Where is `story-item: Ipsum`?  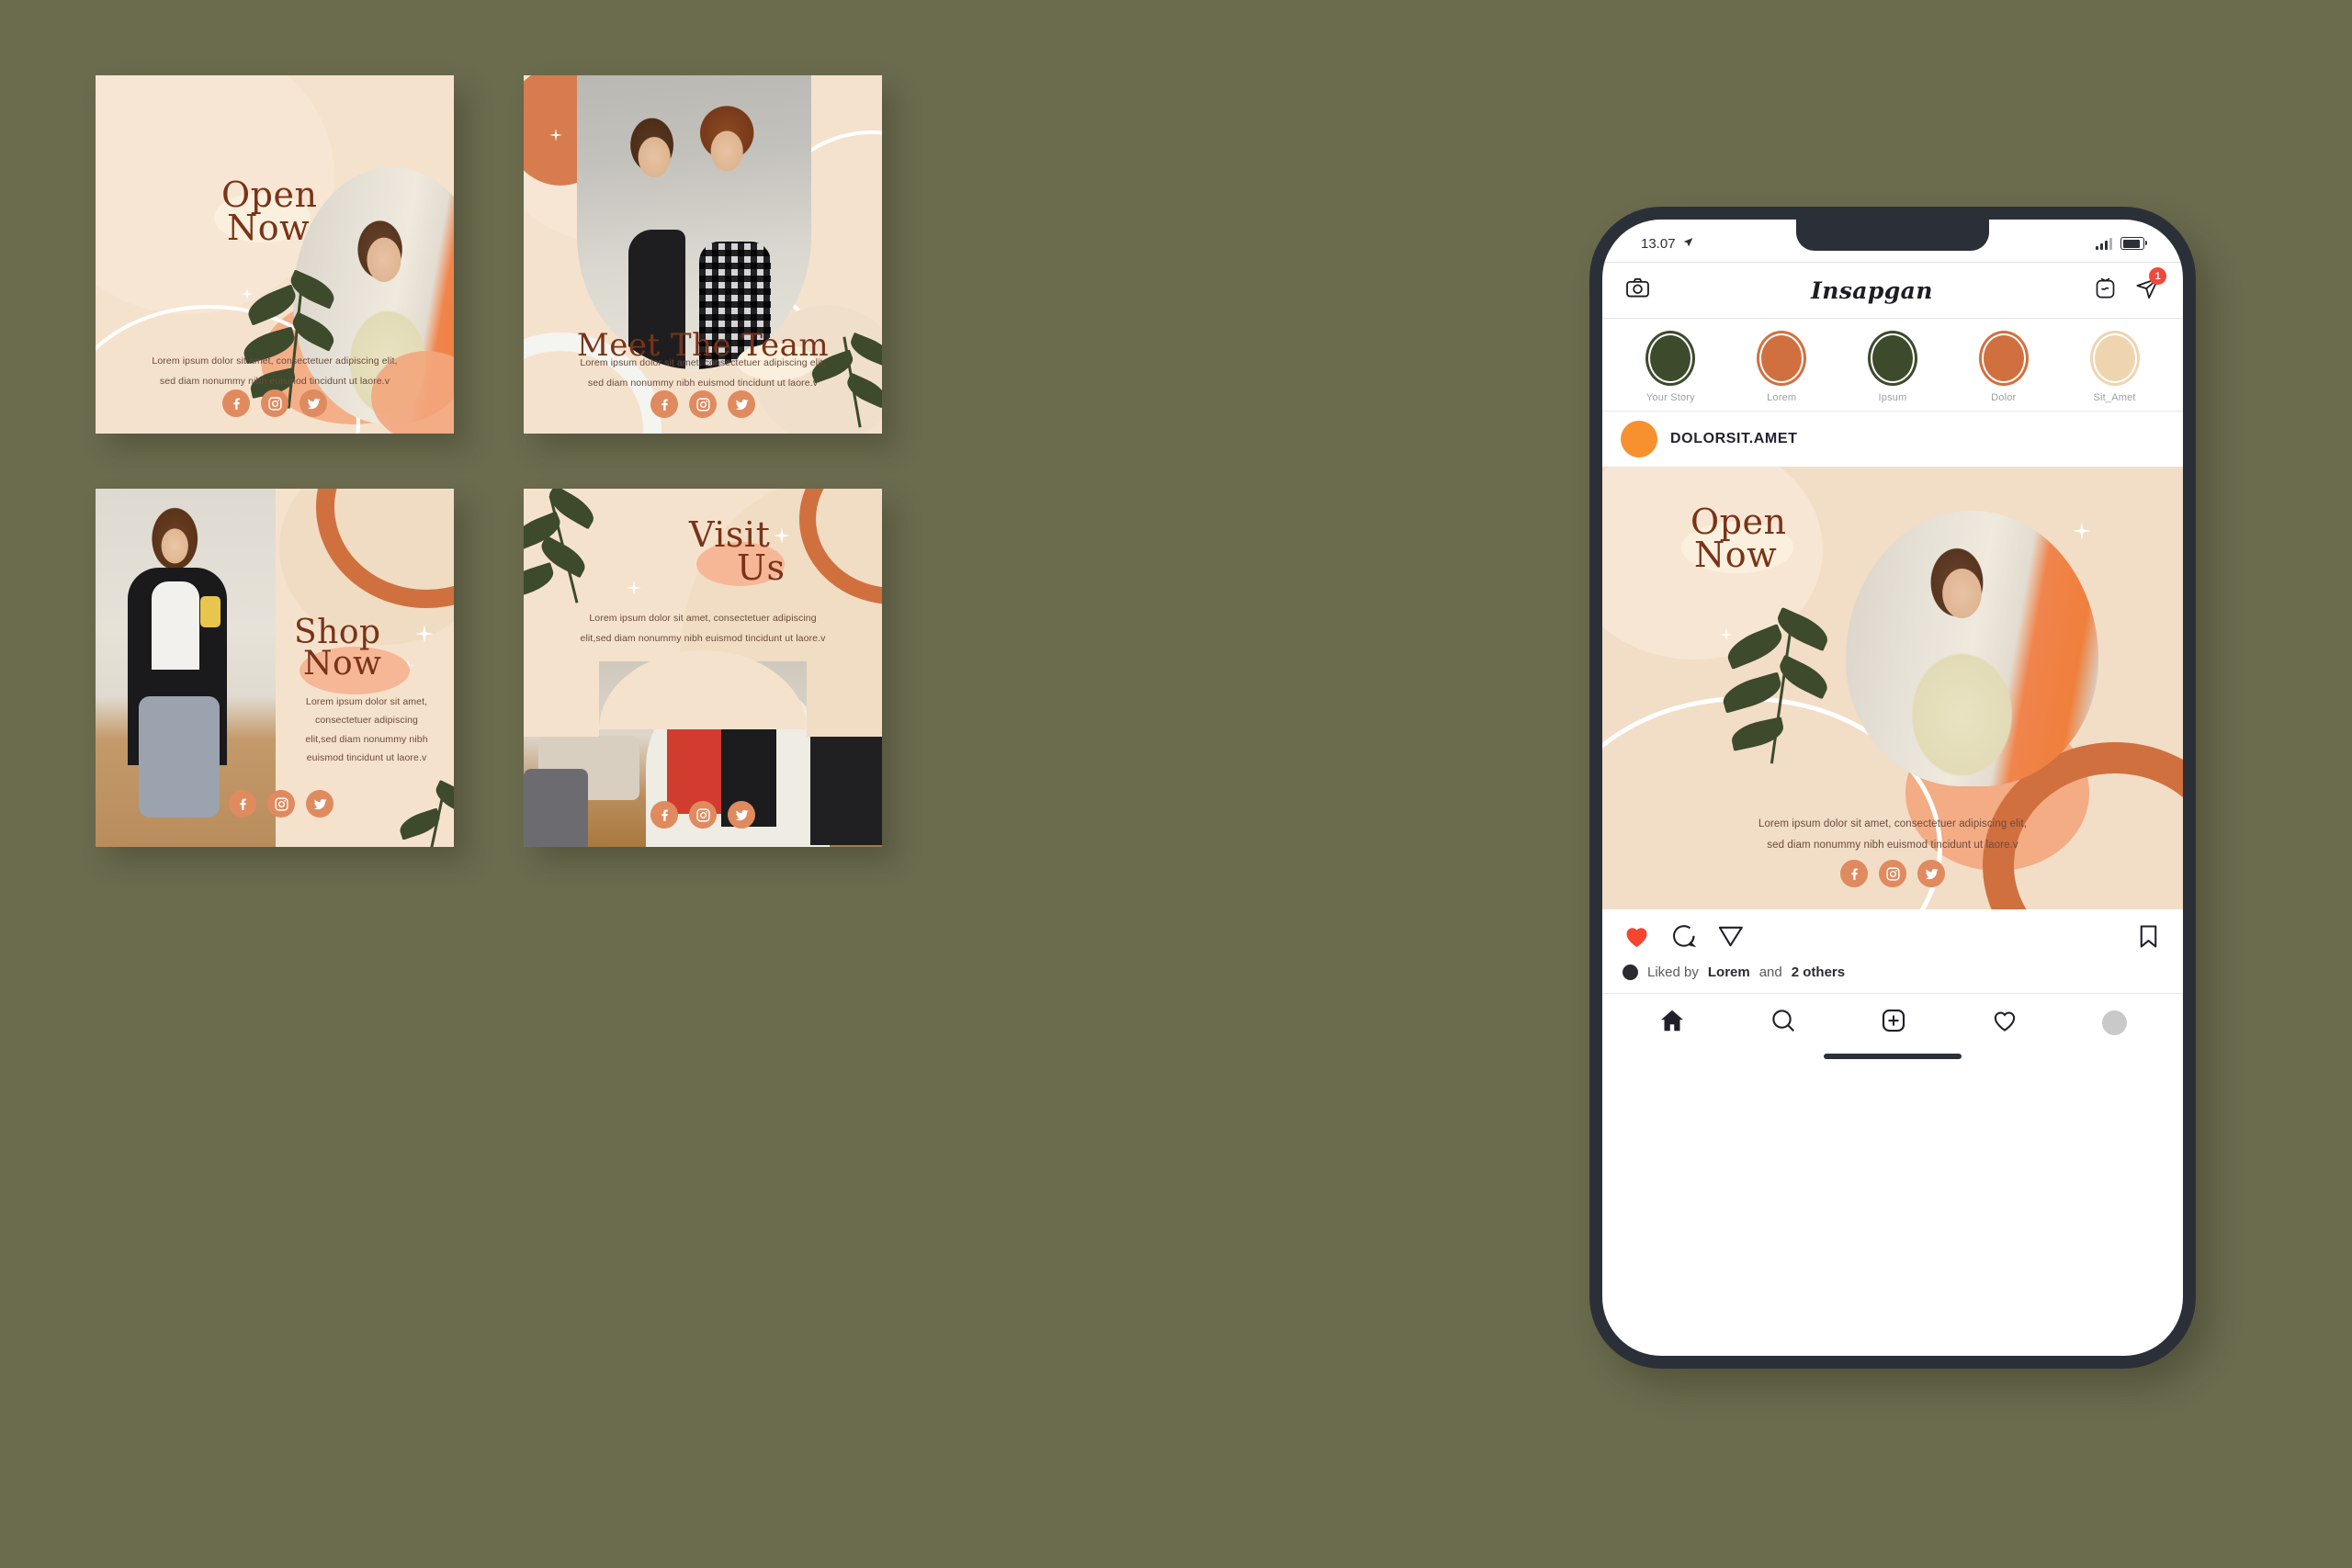 story-item: Ipsum is located at coordinates (1892, 367).